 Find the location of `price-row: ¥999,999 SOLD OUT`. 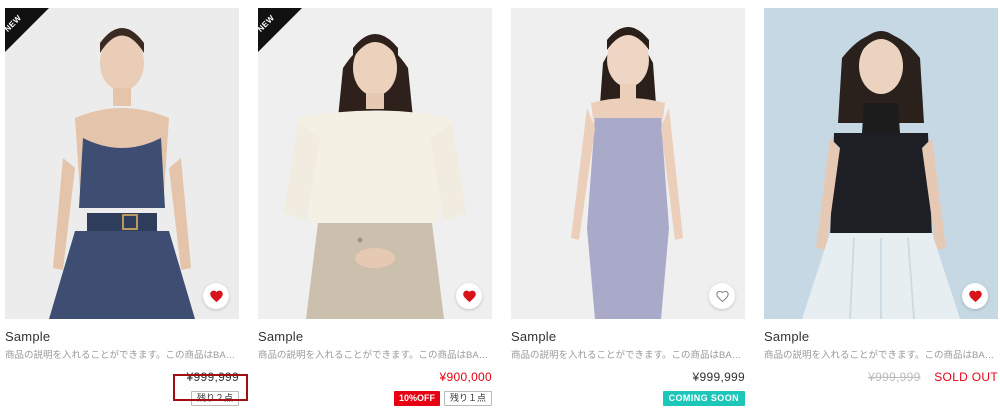

price-row: ¥999,999 SOLD OUT is located at coordinates (881, 377).